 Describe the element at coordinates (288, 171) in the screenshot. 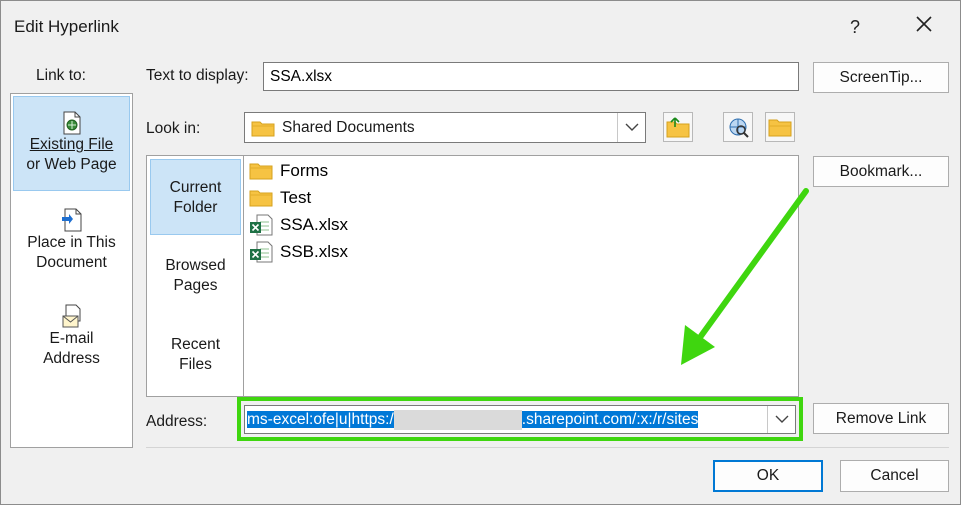

I see `list-item: Forms` at that location.